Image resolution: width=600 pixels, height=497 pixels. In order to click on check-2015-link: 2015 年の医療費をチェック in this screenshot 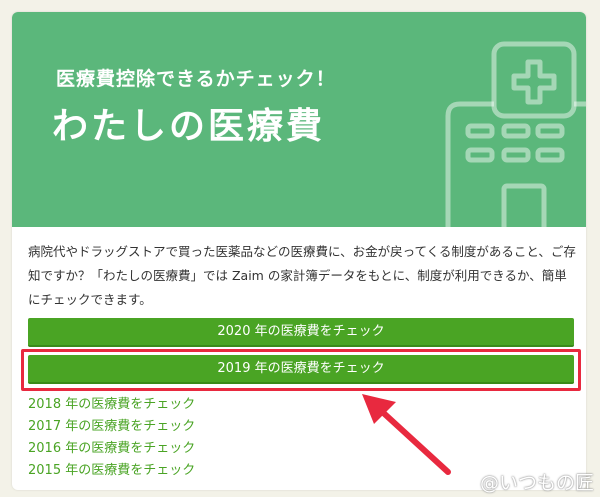, I will do `click(111, 471)`.